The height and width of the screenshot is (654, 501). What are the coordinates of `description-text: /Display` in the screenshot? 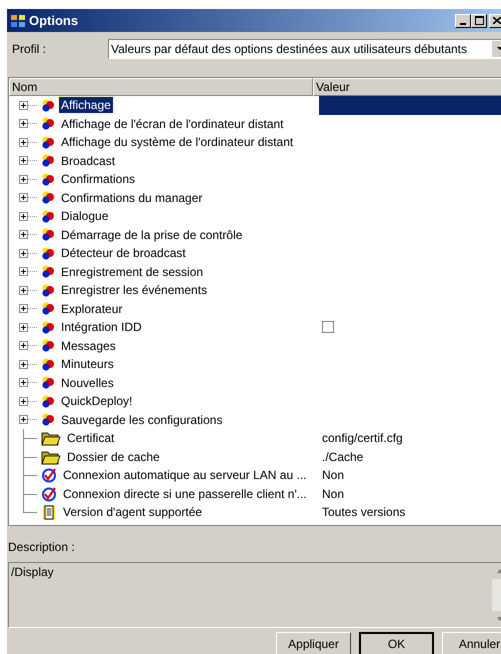 It's located at (32, 572).